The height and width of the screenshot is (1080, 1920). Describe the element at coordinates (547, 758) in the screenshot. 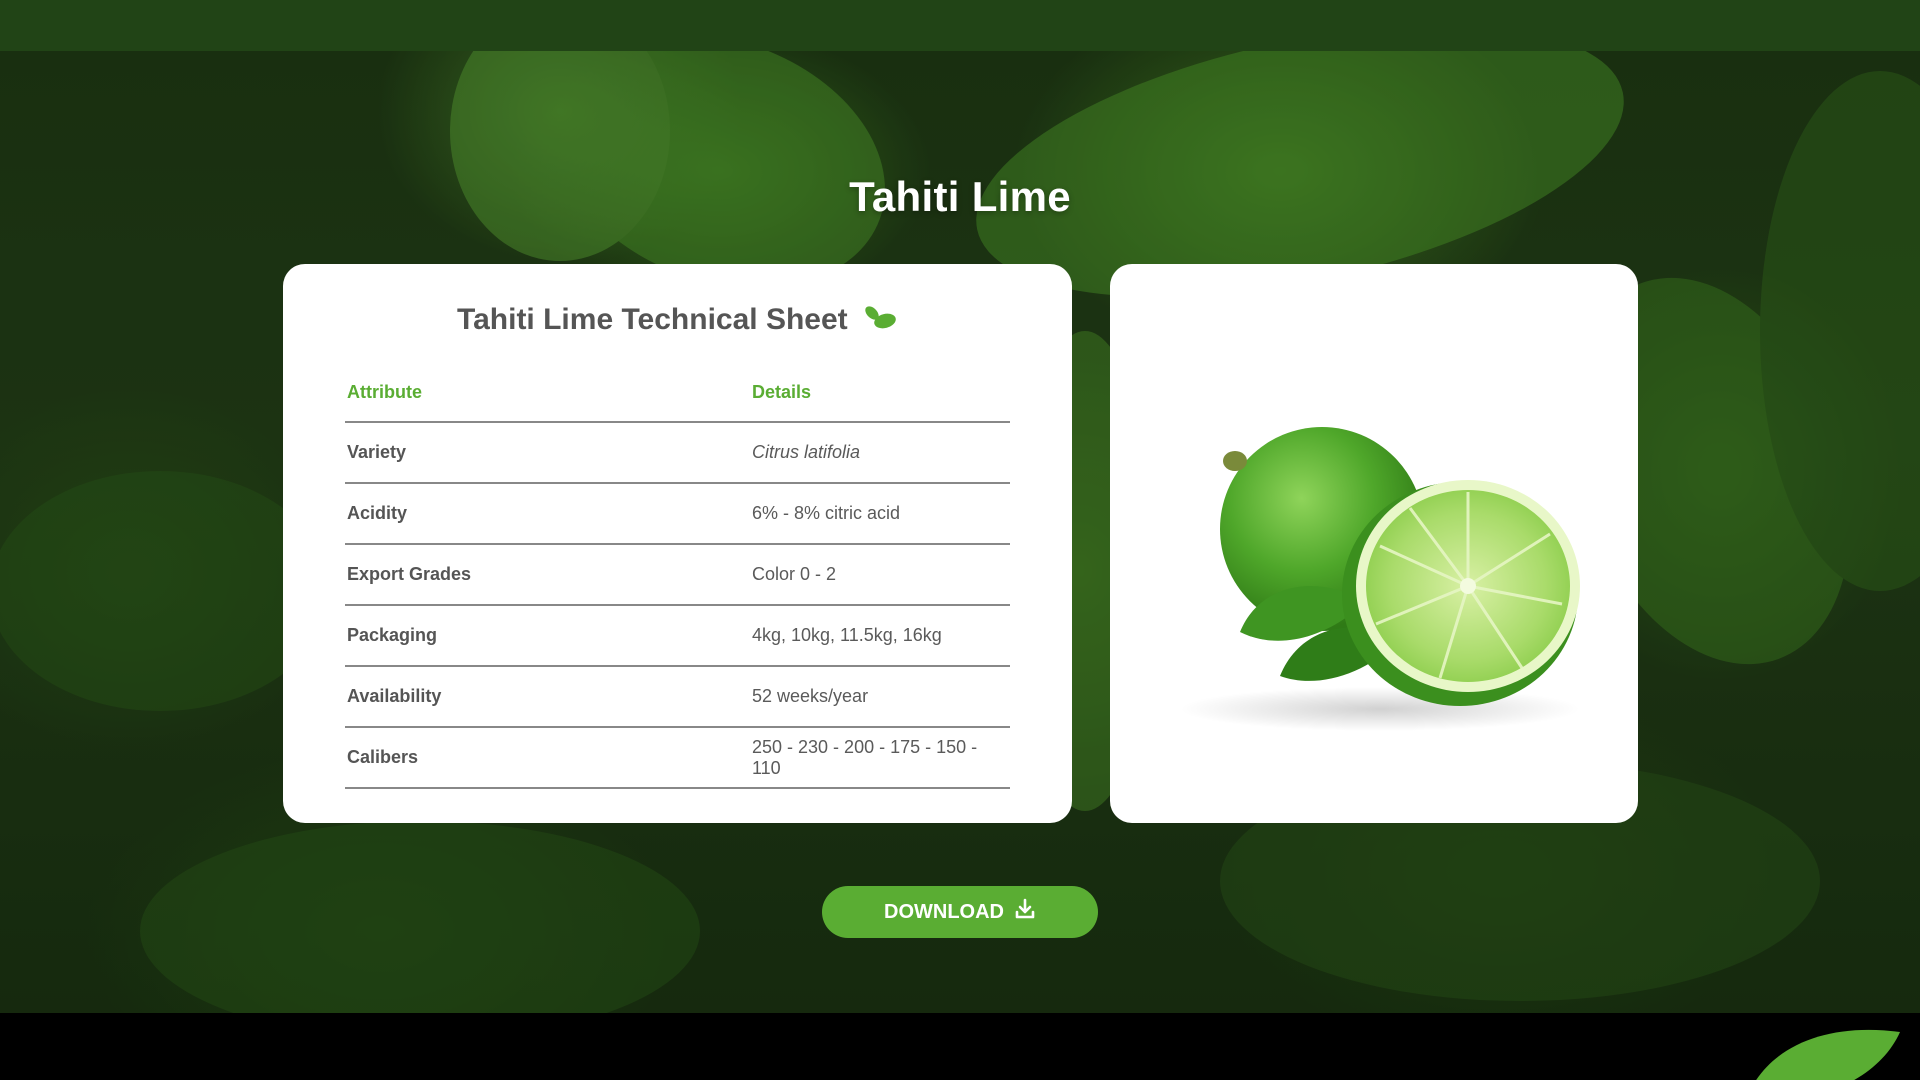

I see `attribute-cell: Calibers` at that location.